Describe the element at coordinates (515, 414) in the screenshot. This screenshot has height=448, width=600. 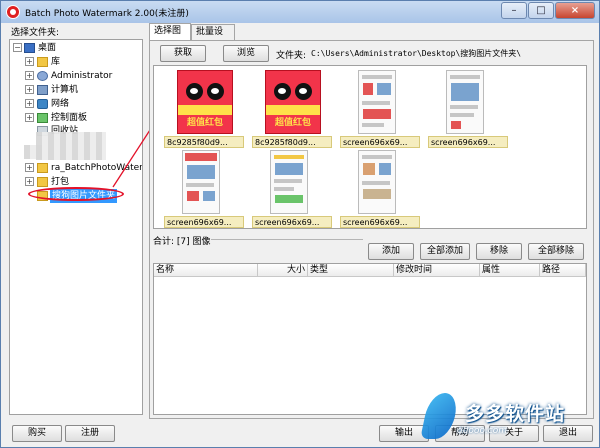
I see `watermark-brand: 多多软件站` at that location.